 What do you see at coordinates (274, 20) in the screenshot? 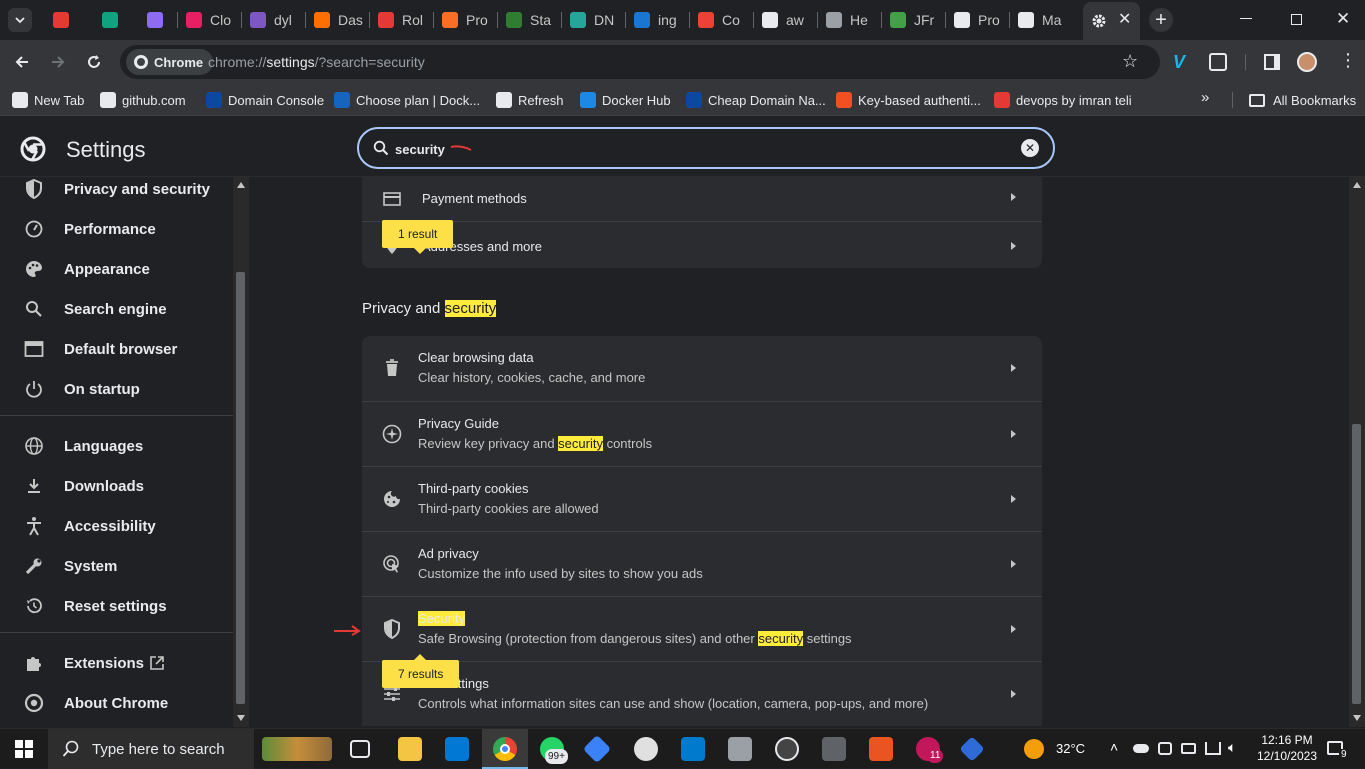
I see `tab-5: dyl` at bounding box center [274, 20].